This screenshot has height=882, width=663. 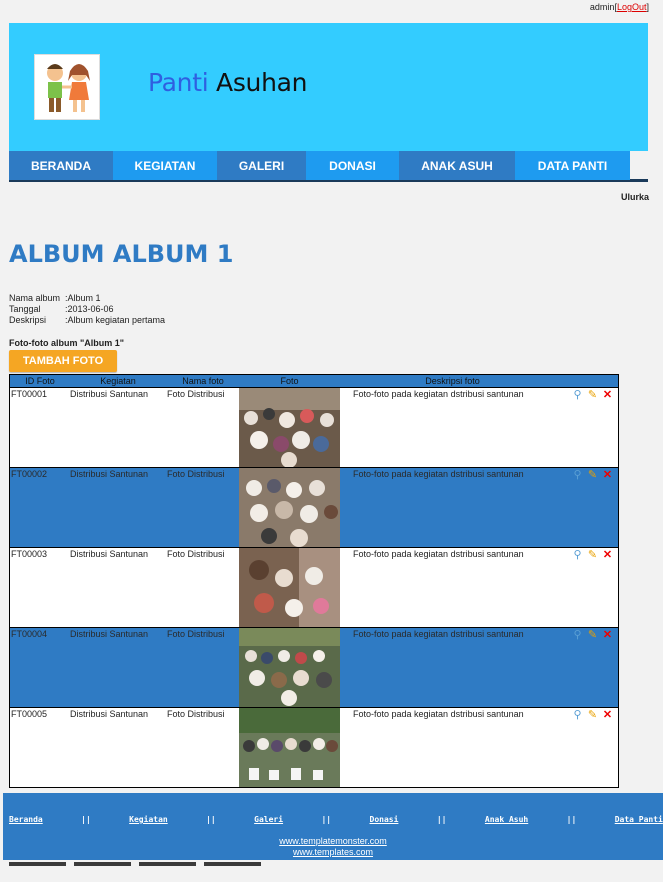 What do you see at coordinates (178, 82) in the screenshot?
I see `site-title-word1: Panti` at bounding box center [178, 82].